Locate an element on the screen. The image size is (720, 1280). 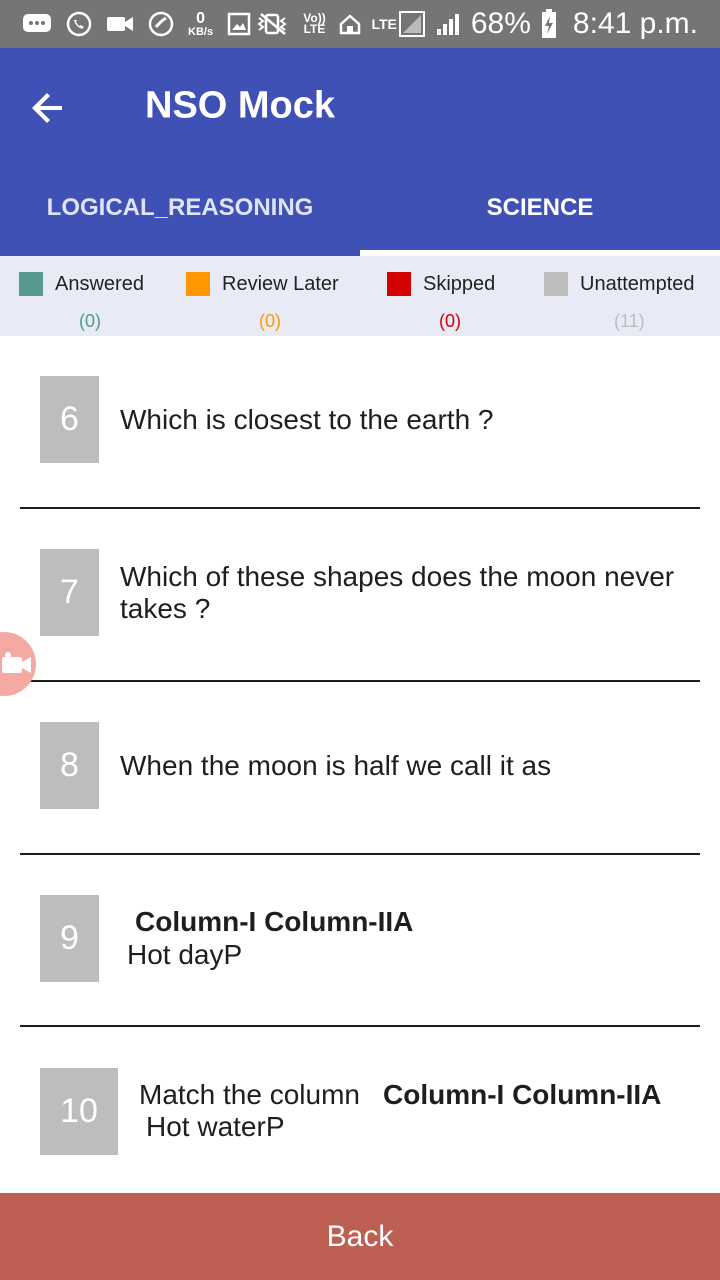
question-number: 6 is located at coordinates (69, 419).